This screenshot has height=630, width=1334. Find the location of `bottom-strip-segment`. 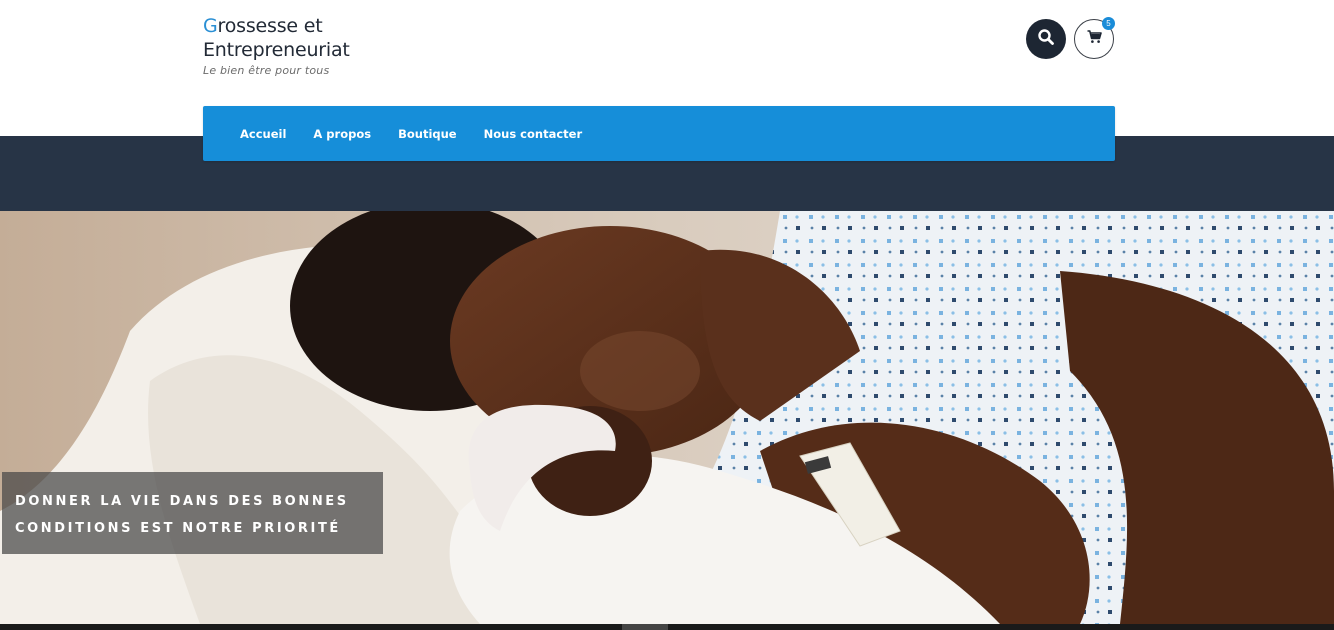

bottom-strip-segment is located at coordinates (645, 627).